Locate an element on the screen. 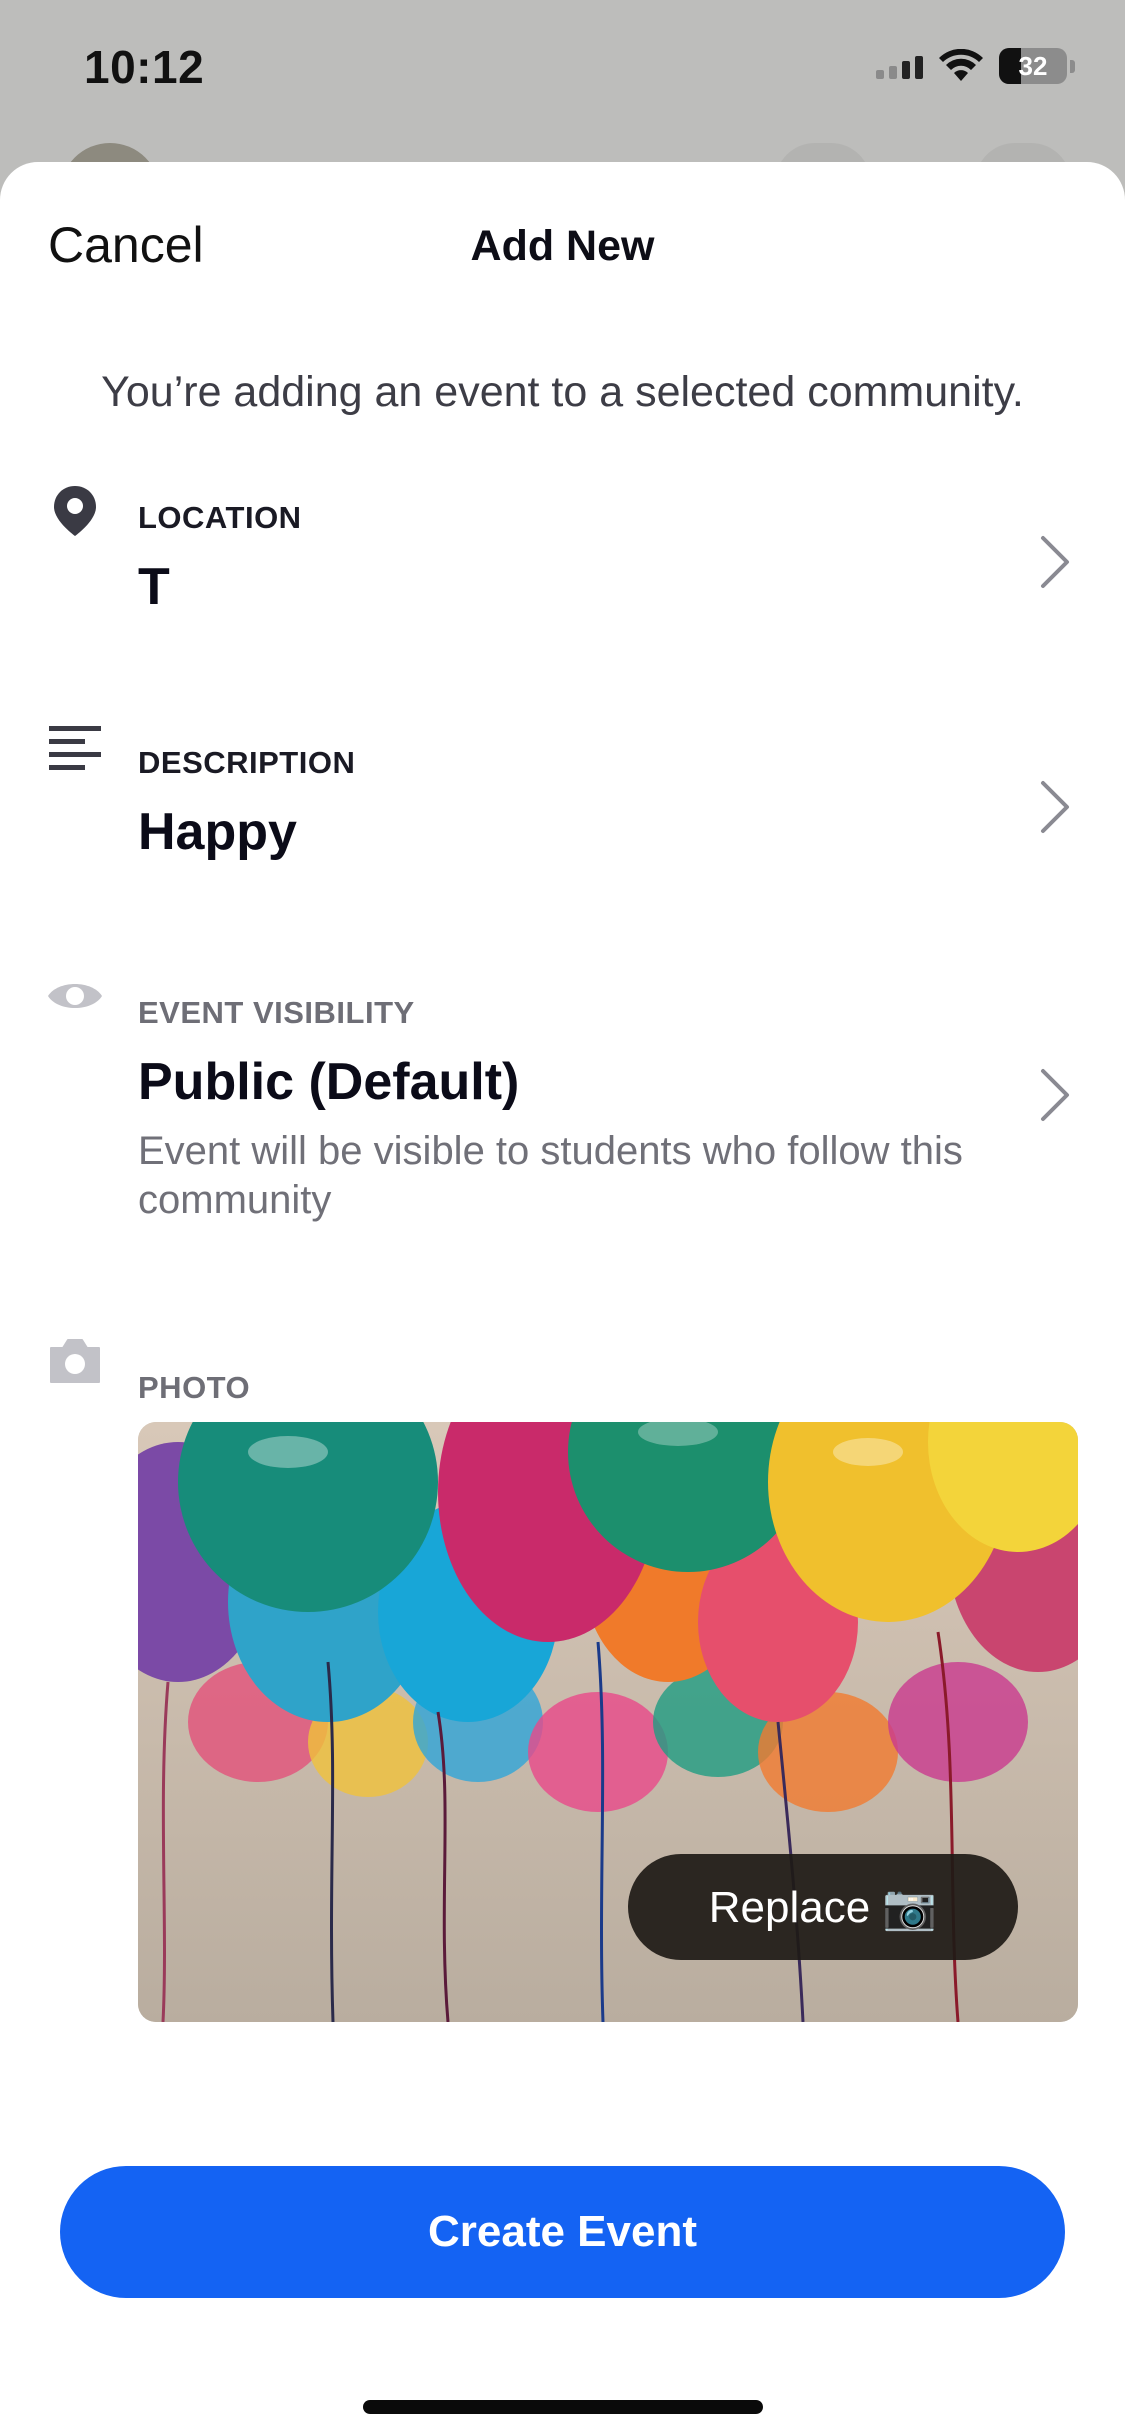  eye-icon is located at coordinates (75, 996).